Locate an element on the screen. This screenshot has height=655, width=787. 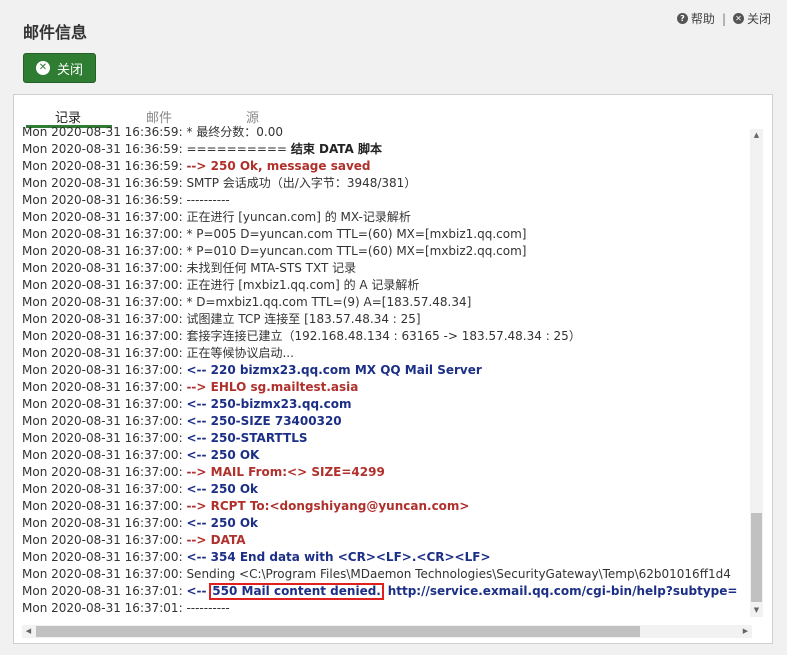
question-circle-icon: ? is located at coordinates (682, 18).